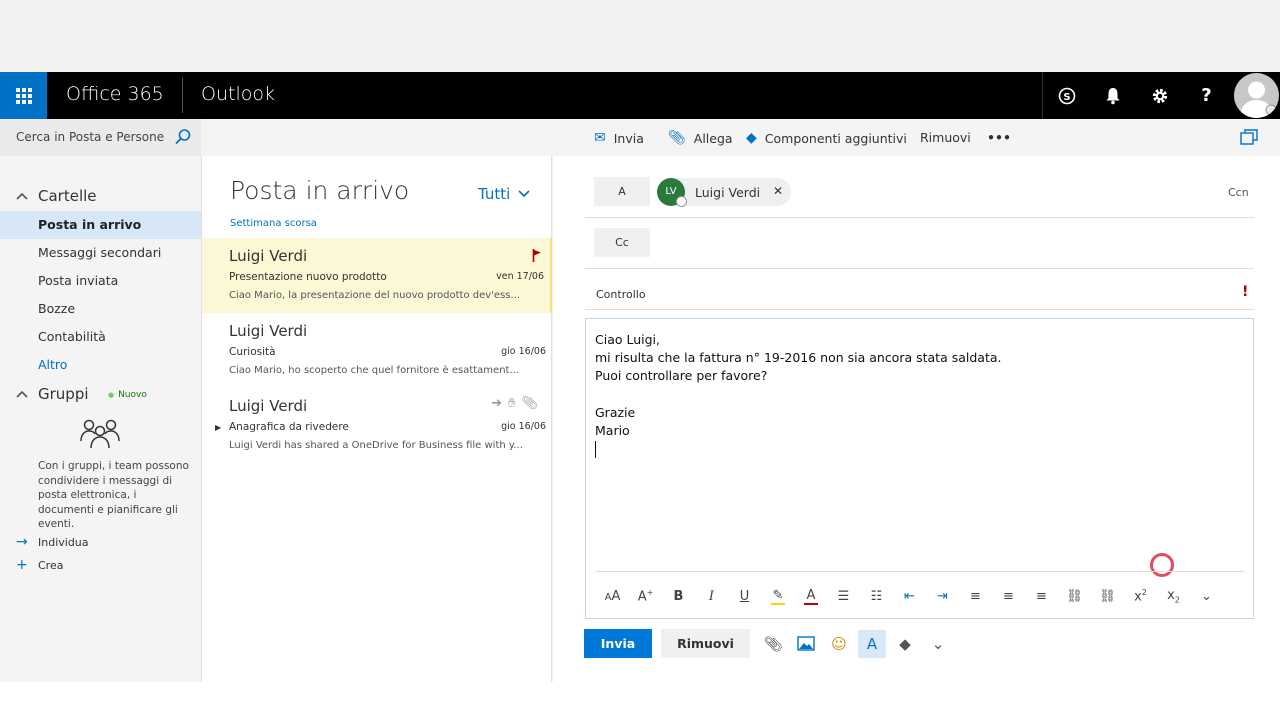 The height and width of the screenshot is (720, 1280). I want to click on chevron-down-icon, so click(524, 194).